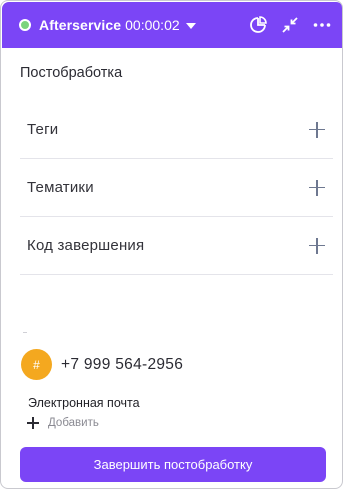 The image size is (343, 489). What do you see at coordinates (25, 25) in the screenshot?
I see `status-dot-icon` at bounding box center [25, 25].